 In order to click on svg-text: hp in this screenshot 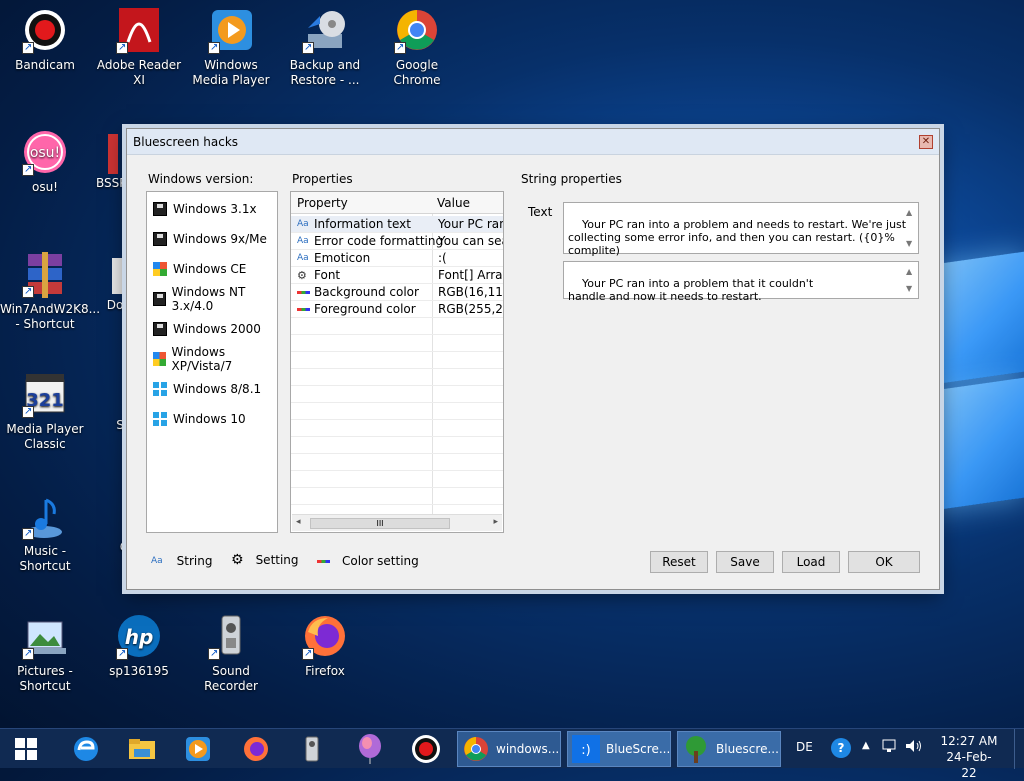, I will do `click(139, 637)`.